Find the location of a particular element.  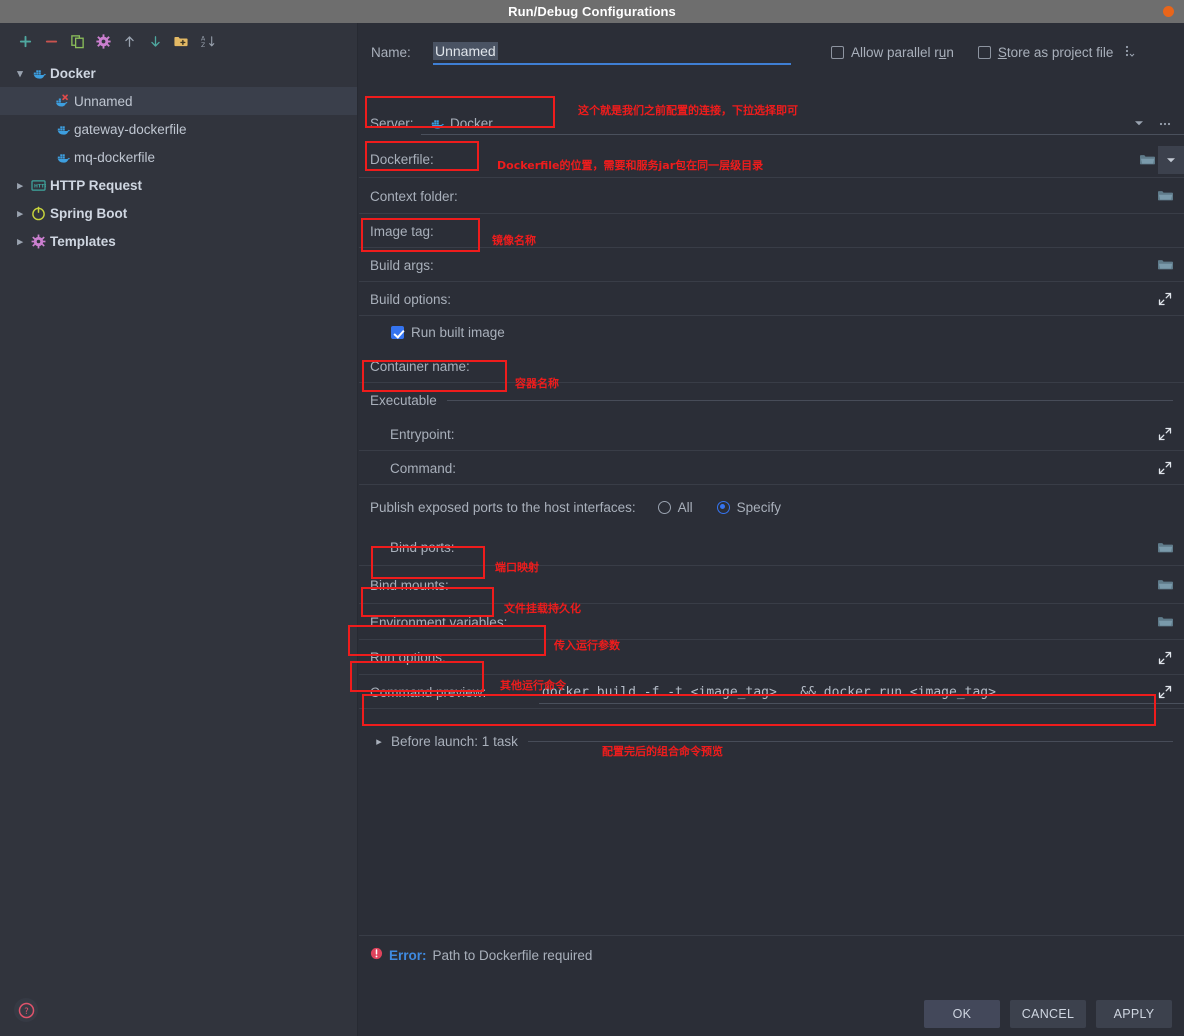

bind-ports-row: Bind ports: is located at coordinates (771, 547).